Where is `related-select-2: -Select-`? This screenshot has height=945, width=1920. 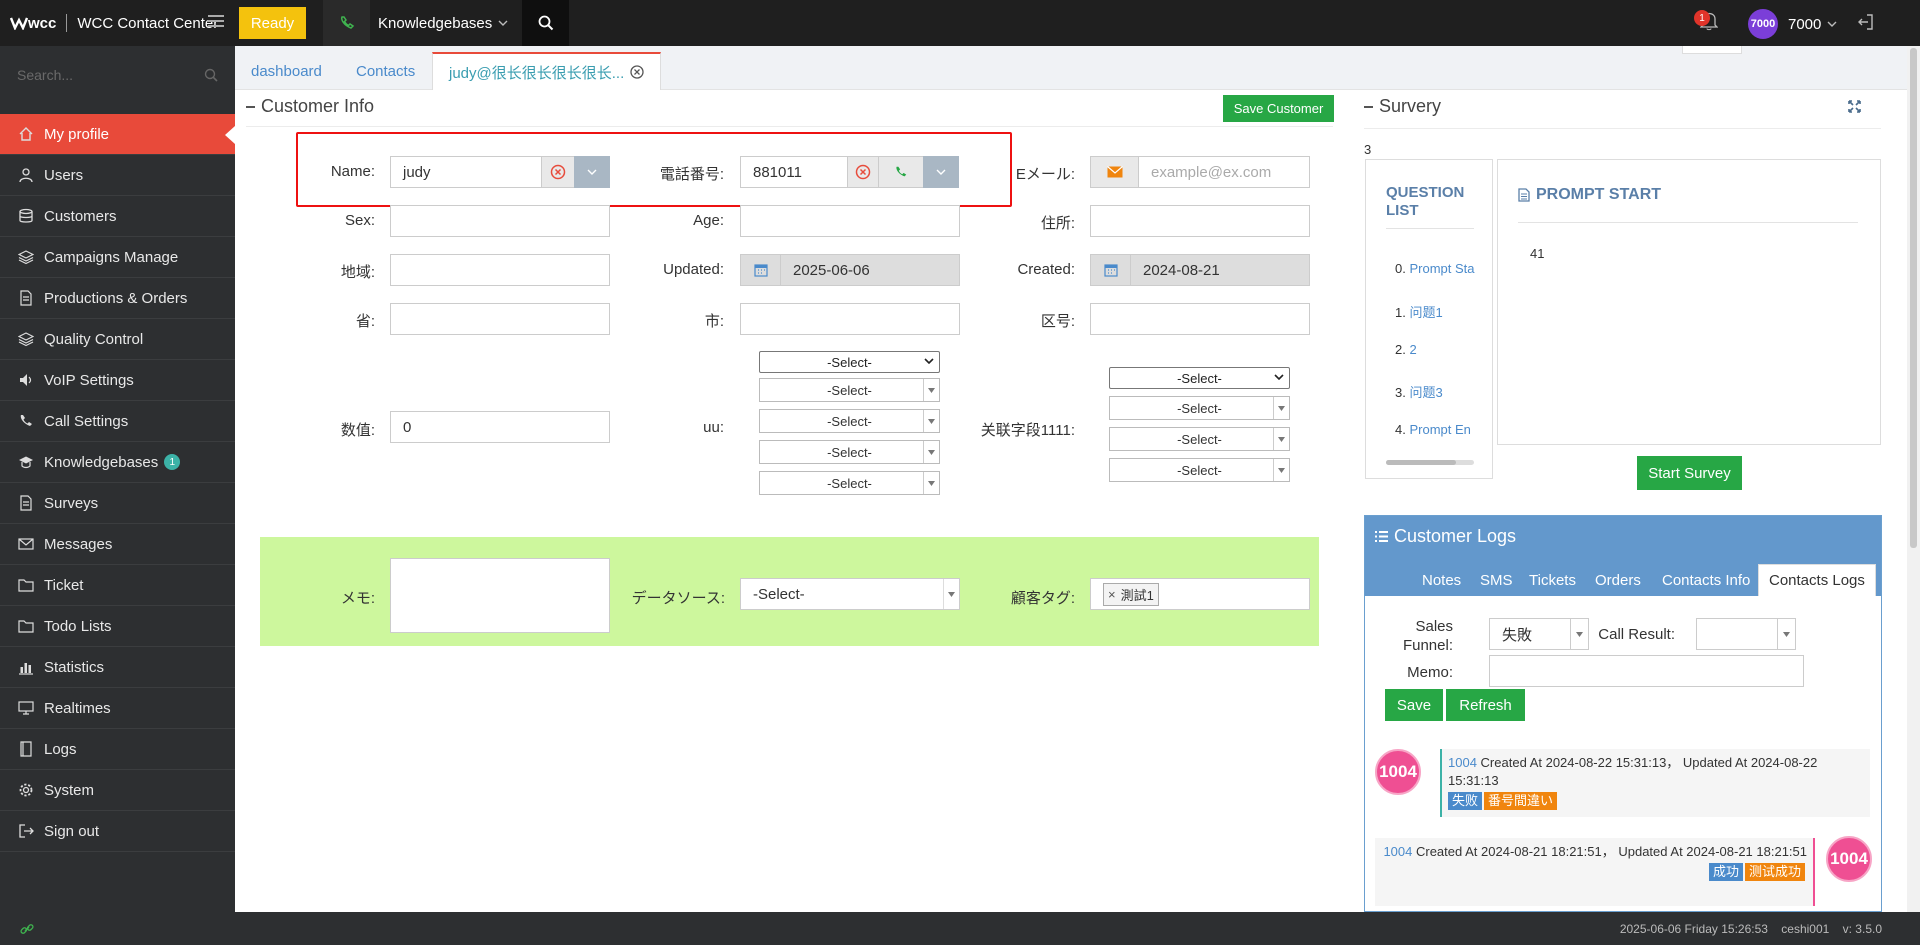
related-select-2: -Select- is located at coordinates (1199, 439).